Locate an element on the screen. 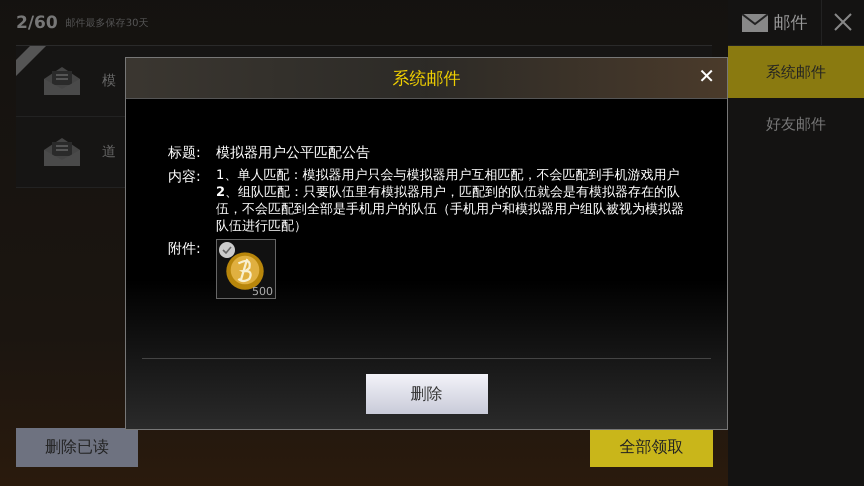 The width and height of the screenshot is (864, 486). mail-header-title: 邮件 is located at coordinates (791, 23).